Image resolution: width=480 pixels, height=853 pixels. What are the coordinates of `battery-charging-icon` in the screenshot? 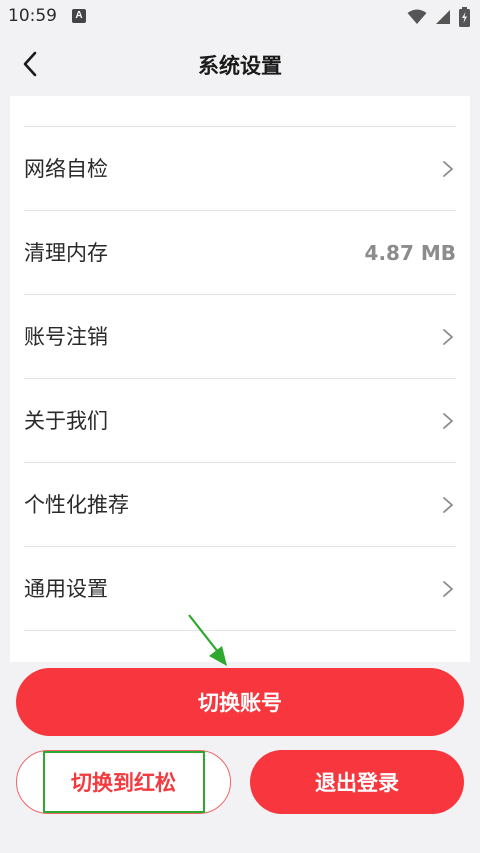 It's located at (464, 17).